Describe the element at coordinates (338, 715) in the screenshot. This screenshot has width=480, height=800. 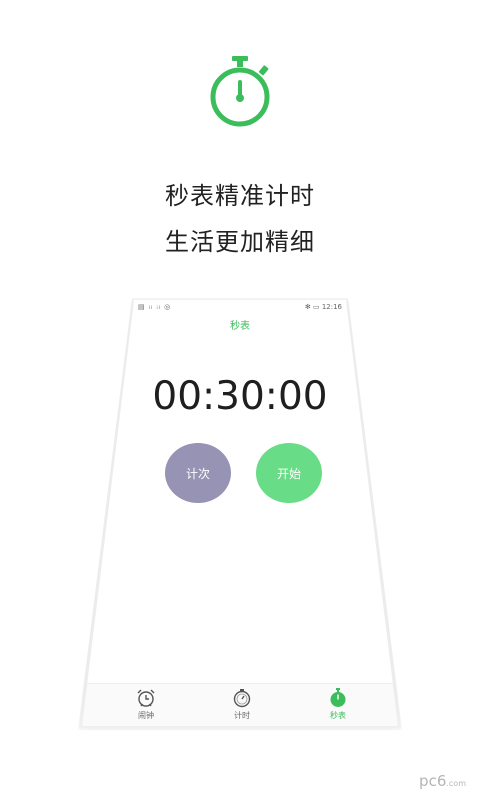
I see `tab-stopwatch-label: 秒表` at that location.